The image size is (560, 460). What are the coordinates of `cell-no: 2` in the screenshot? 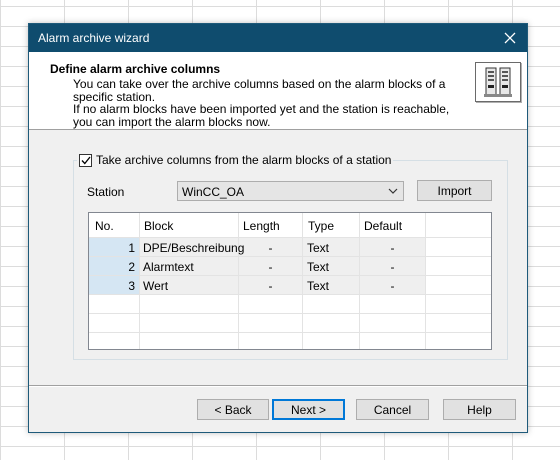 It's located at (131, 267).